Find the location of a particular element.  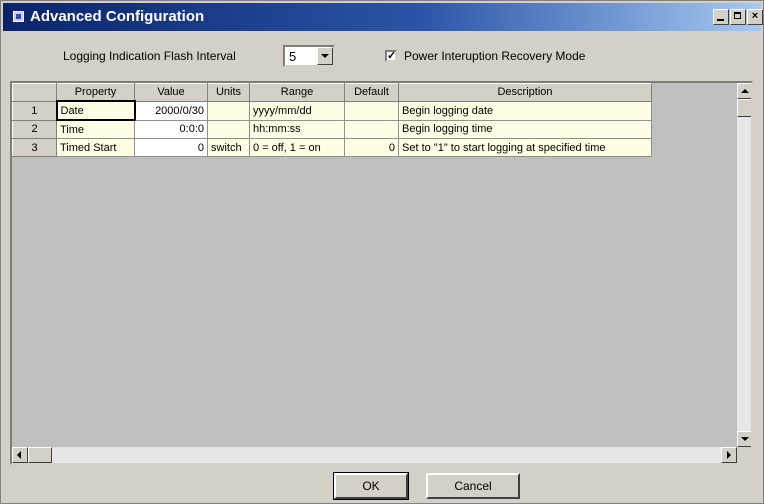

cell-value: 2000/0/30 is located at coordinates (171, 110).